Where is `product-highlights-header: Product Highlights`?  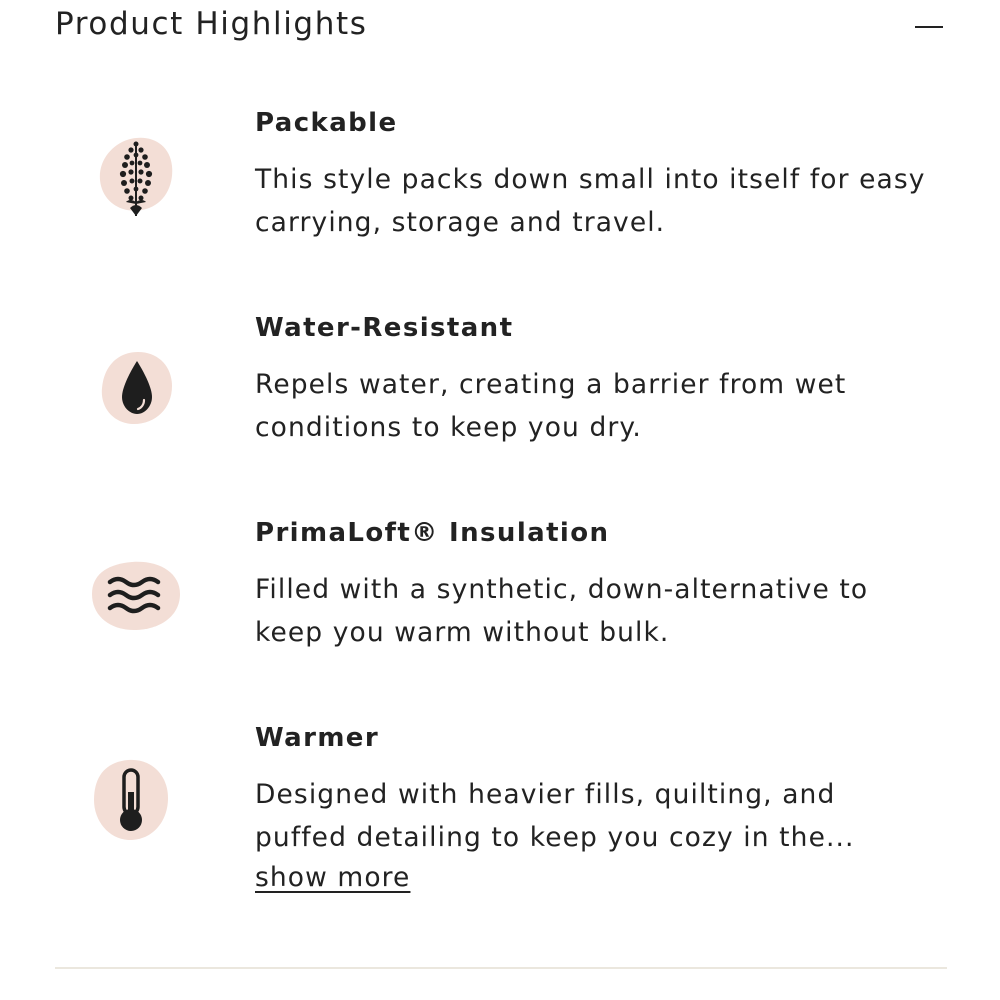
product-highlights-header: Product Highlights is located at coordinates (501, 28).